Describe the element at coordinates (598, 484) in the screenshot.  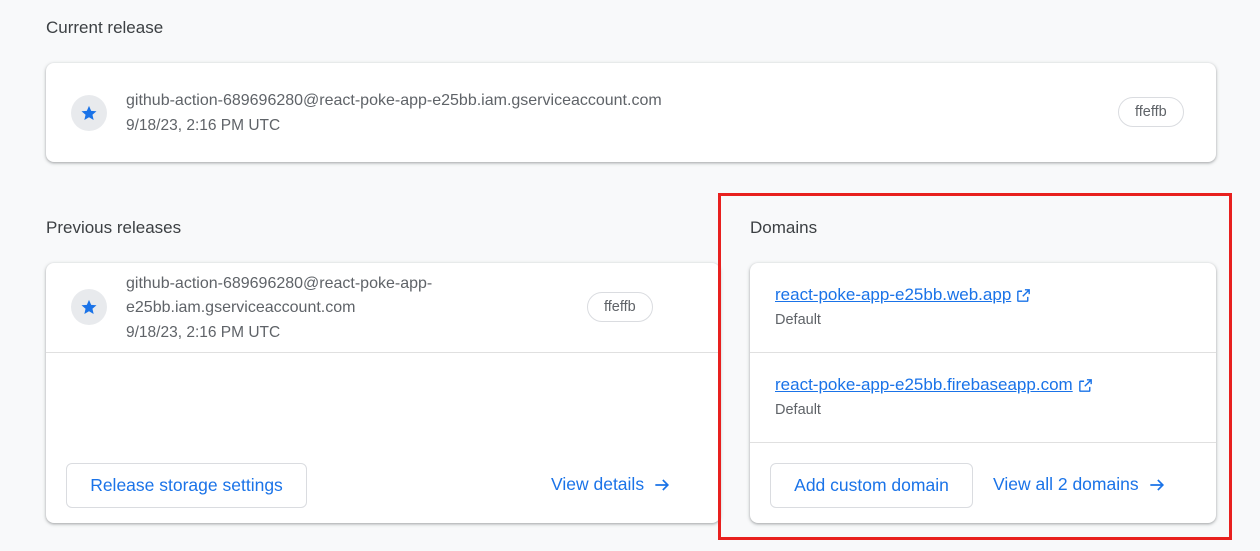
I see `view-details-label: View details` at that location.